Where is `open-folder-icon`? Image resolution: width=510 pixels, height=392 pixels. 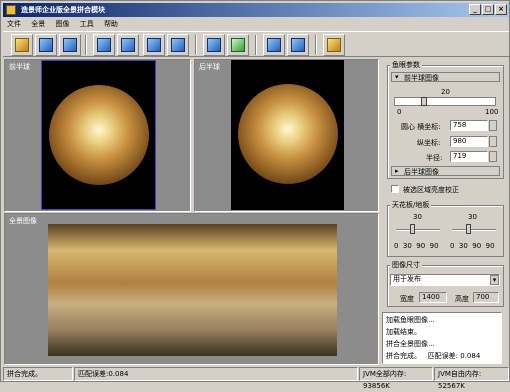 open-folder-icon is located at coordinates (22, 45).